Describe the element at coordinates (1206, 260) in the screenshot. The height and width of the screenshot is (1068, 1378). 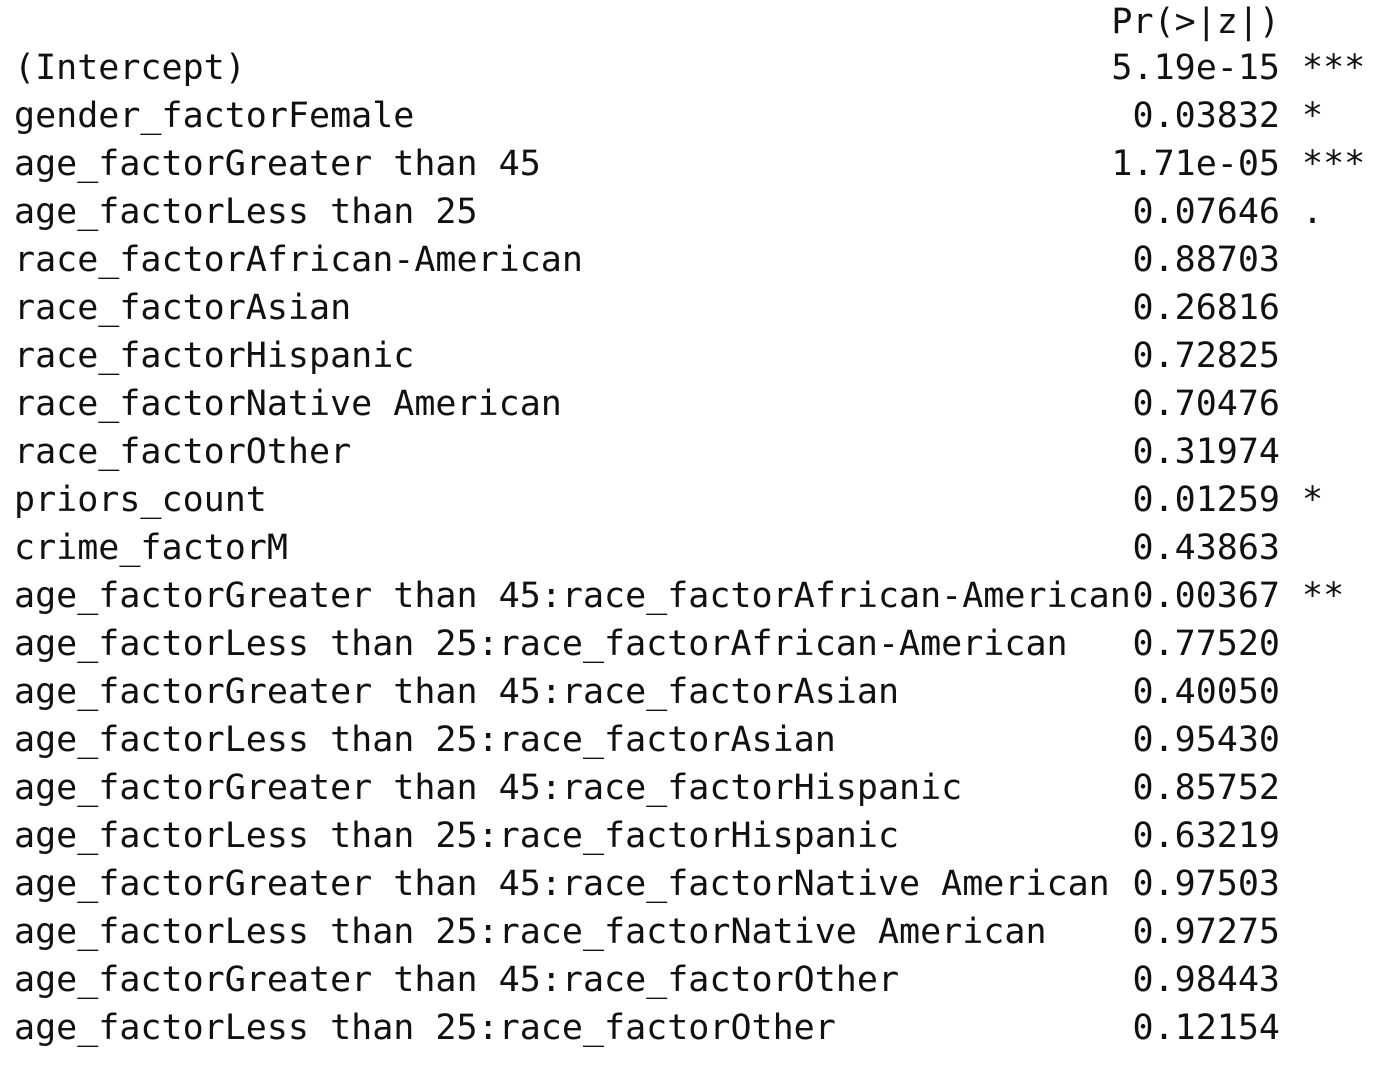
I see `p-value: 0.88703` at that location.